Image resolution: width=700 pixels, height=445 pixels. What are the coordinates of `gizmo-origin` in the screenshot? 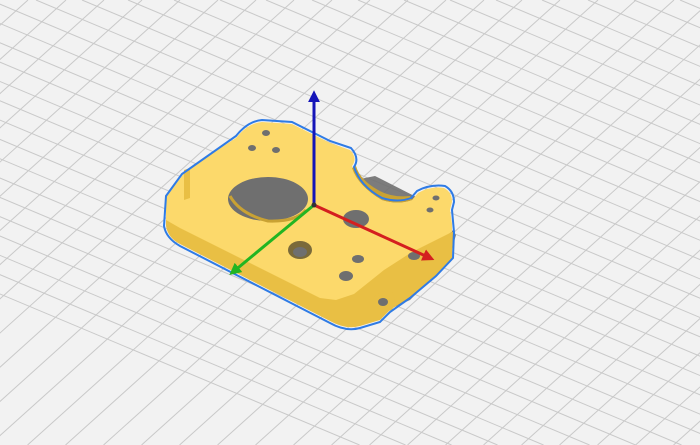 It's located at (314, 205).